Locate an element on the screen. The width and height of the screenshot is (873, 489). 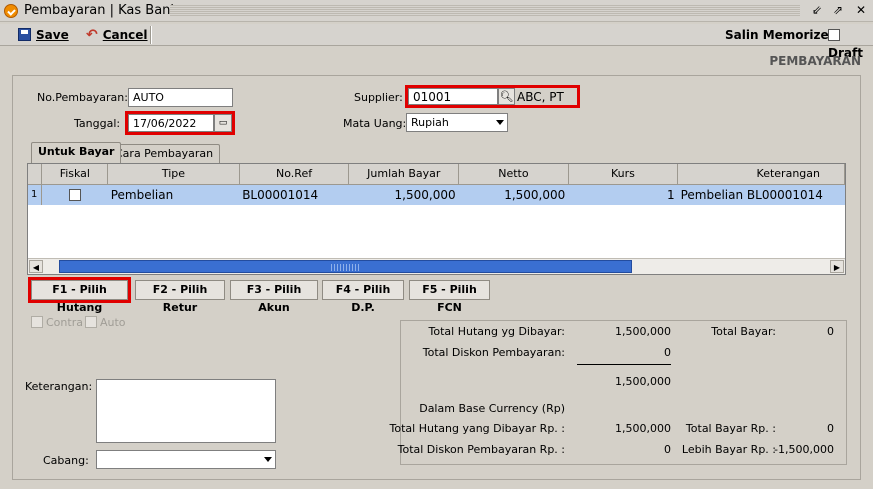
total-bayar-rp-value: 0 is located at coordinates (830, 428).